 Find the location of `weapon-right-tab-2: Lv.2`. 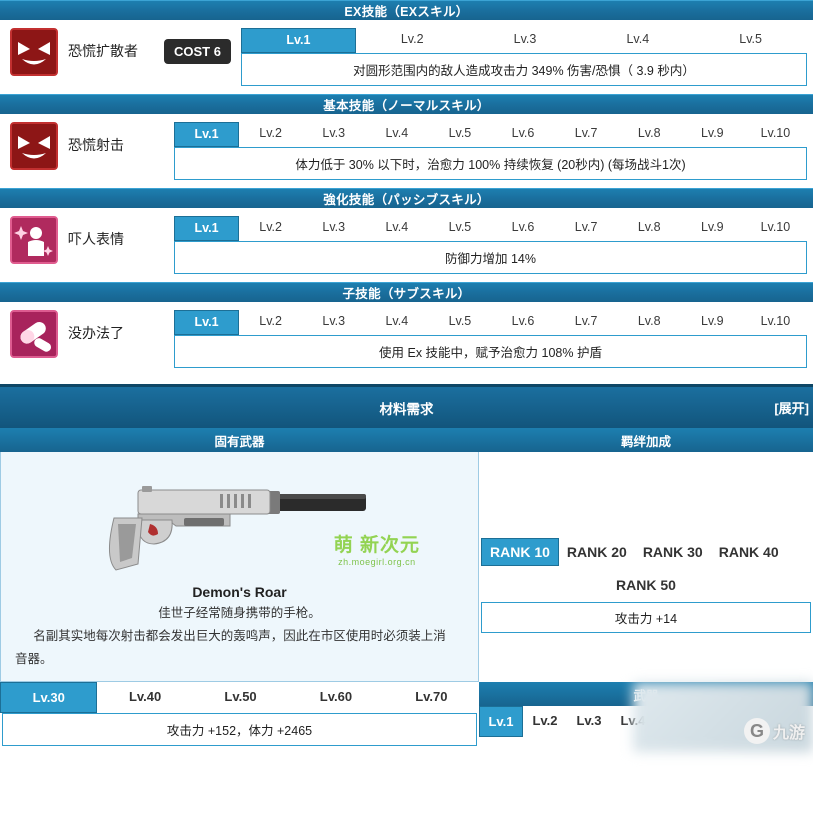

weapon-right-tab-2: Lv.2 is located at coordinates (545, 721).